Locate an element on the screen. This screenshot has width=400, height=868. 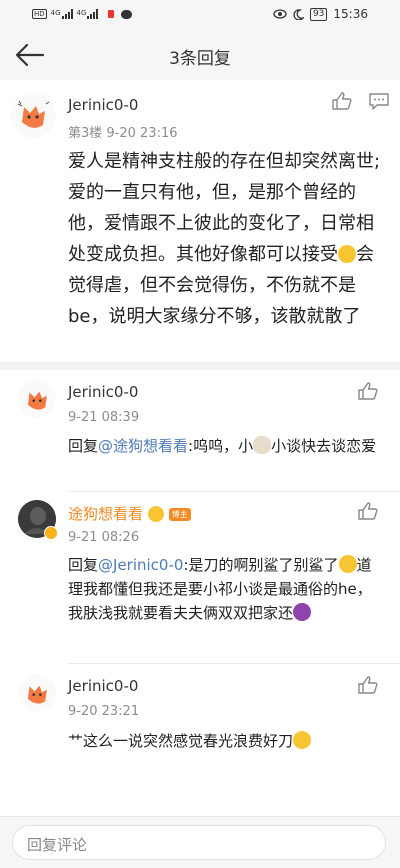
reply-time: 9-21 08:39 is located at coordinates (104, 417).